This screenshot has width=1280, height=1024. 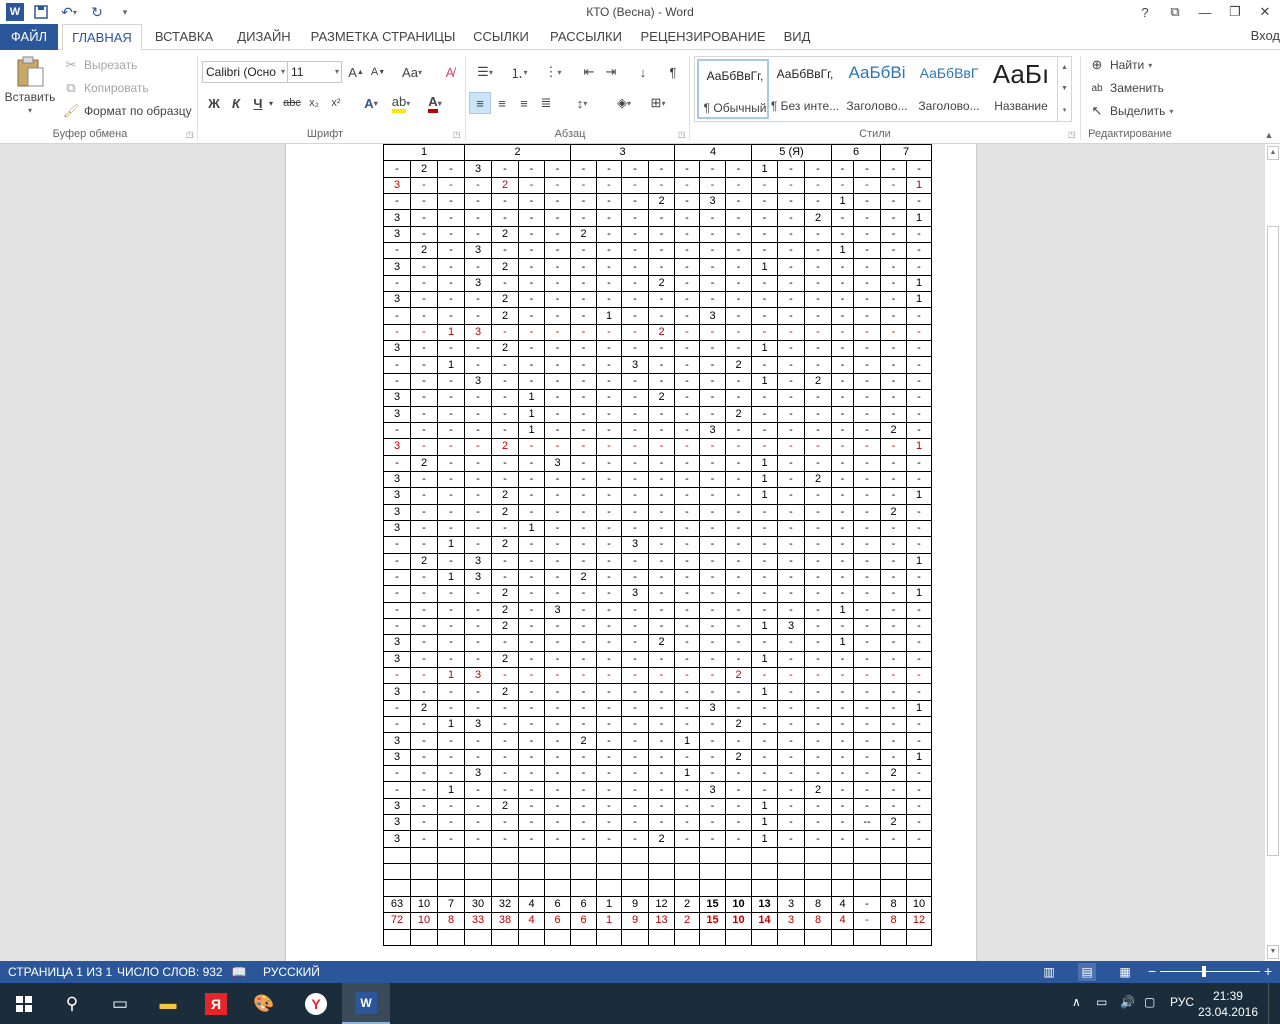 What do you see at coordinates (457, 134) in the screenshot?
I see `font-launcher-icon: ◳` at bounding box center [457, 134].